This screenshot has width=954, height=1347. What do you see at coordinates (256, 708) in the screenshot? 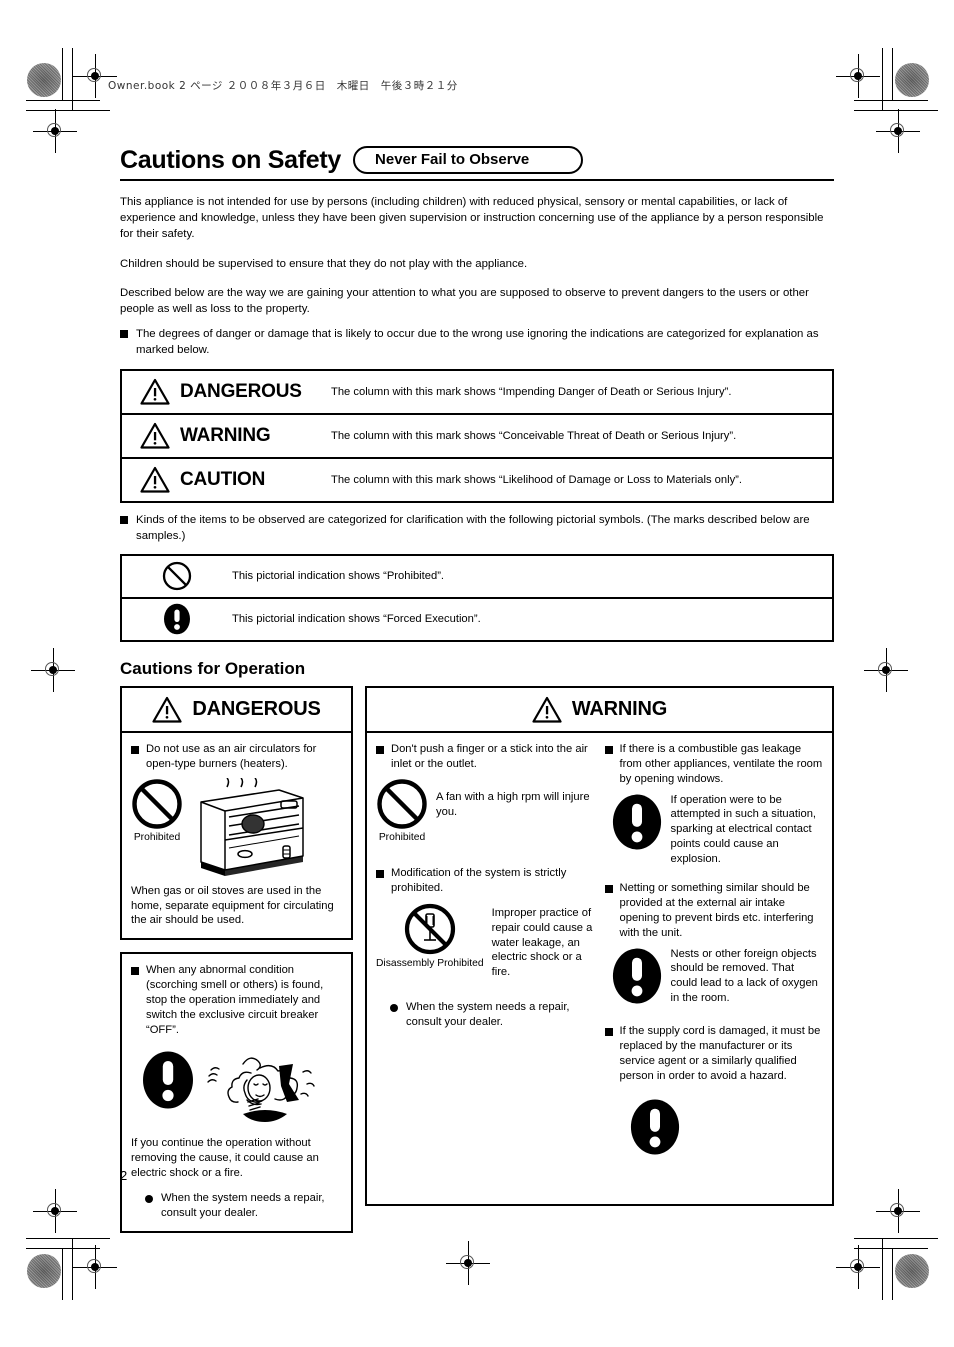
I see `dangerous-panel-title: DANGEROUS` at bounding box center [256, 708].